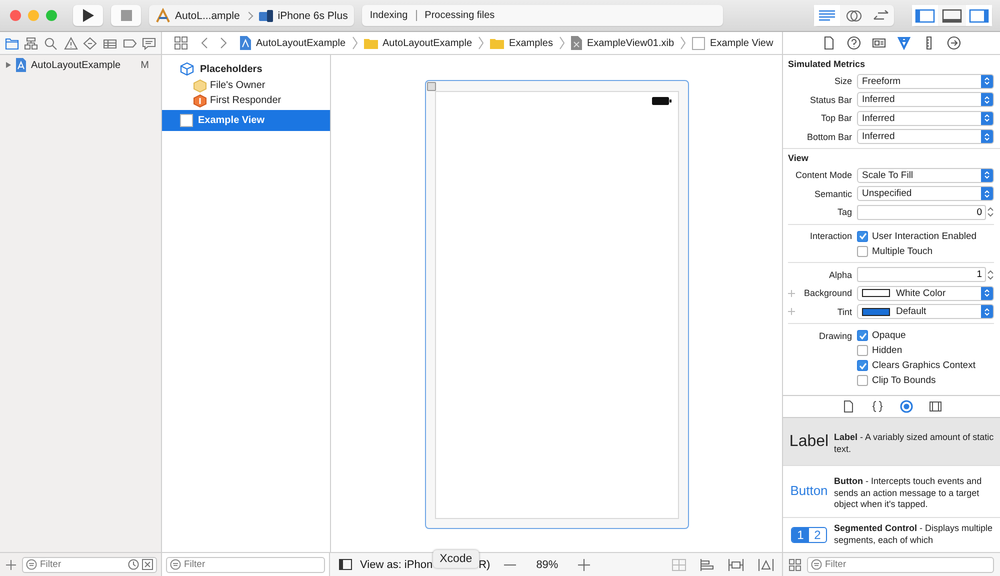 This screenshot has width=1000, height=576. I want to click on project-item: AutoLayoutExample M, so click(80, 63).